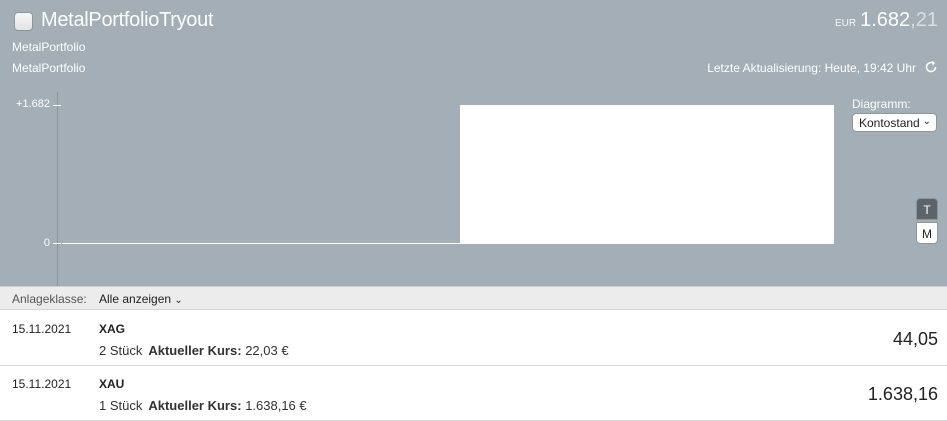 The width and height of the screenshot is (947, 421). What do you see at coordinates (473, 393) in the screenshot?
I see `table-row: 15.11.2021 XAU 1 Stück Aktueller Kurs` at bounding box center [473, 393].